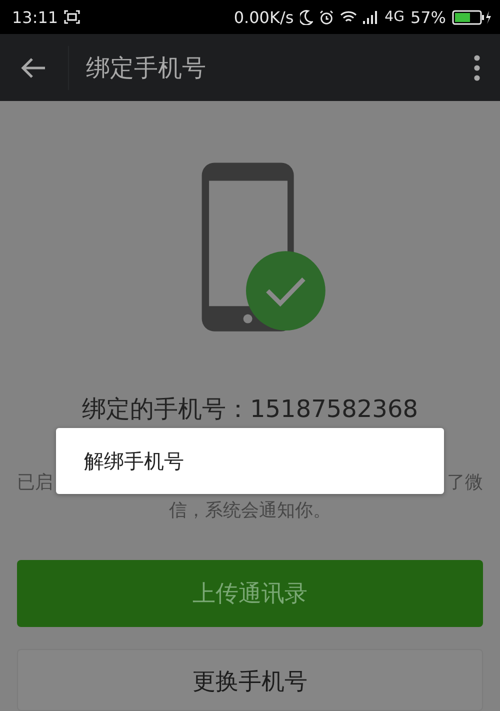  Describe the element at coordinates (348, 17) in the screenshot. I see `wifi-icon` at that location.